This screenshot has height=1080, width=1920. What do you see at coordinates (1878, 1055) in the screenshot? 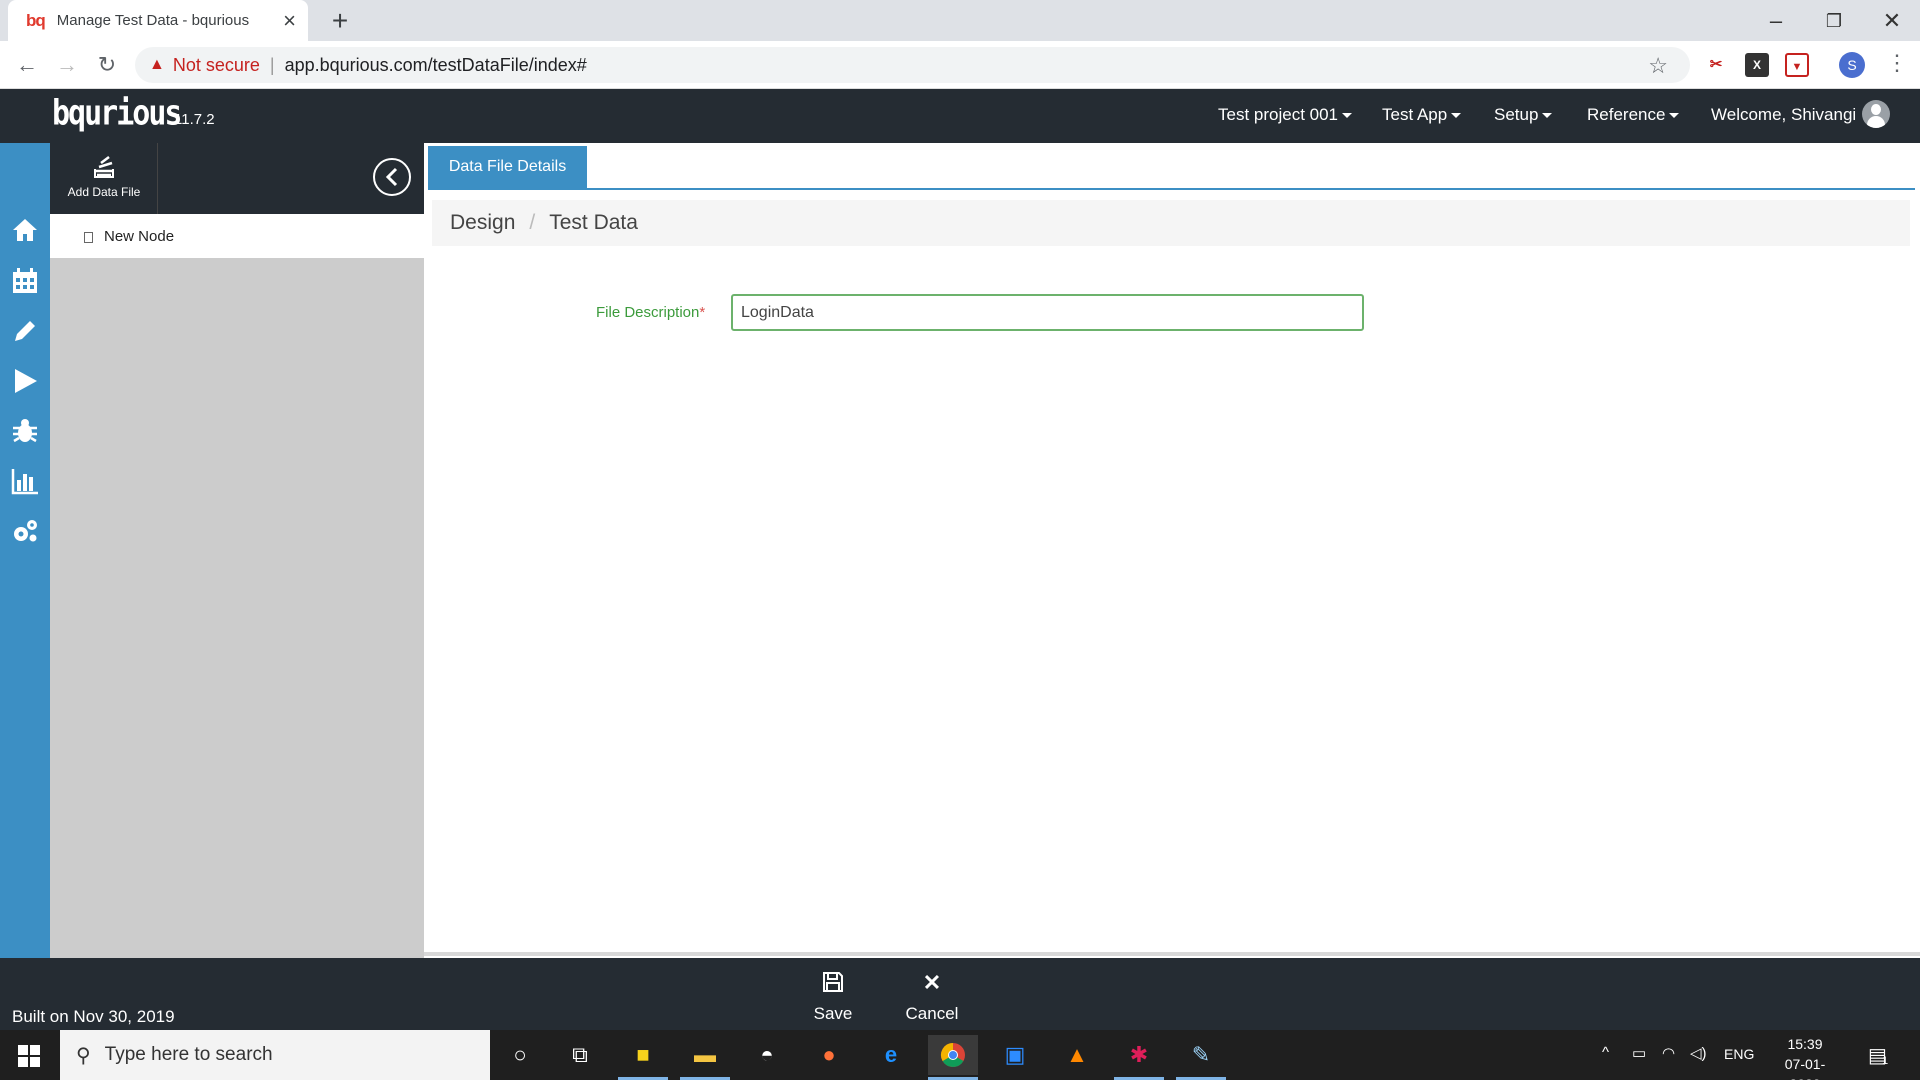
I see `notification-center-icon: ▤ 1` at bounding box center [1878, 1055].